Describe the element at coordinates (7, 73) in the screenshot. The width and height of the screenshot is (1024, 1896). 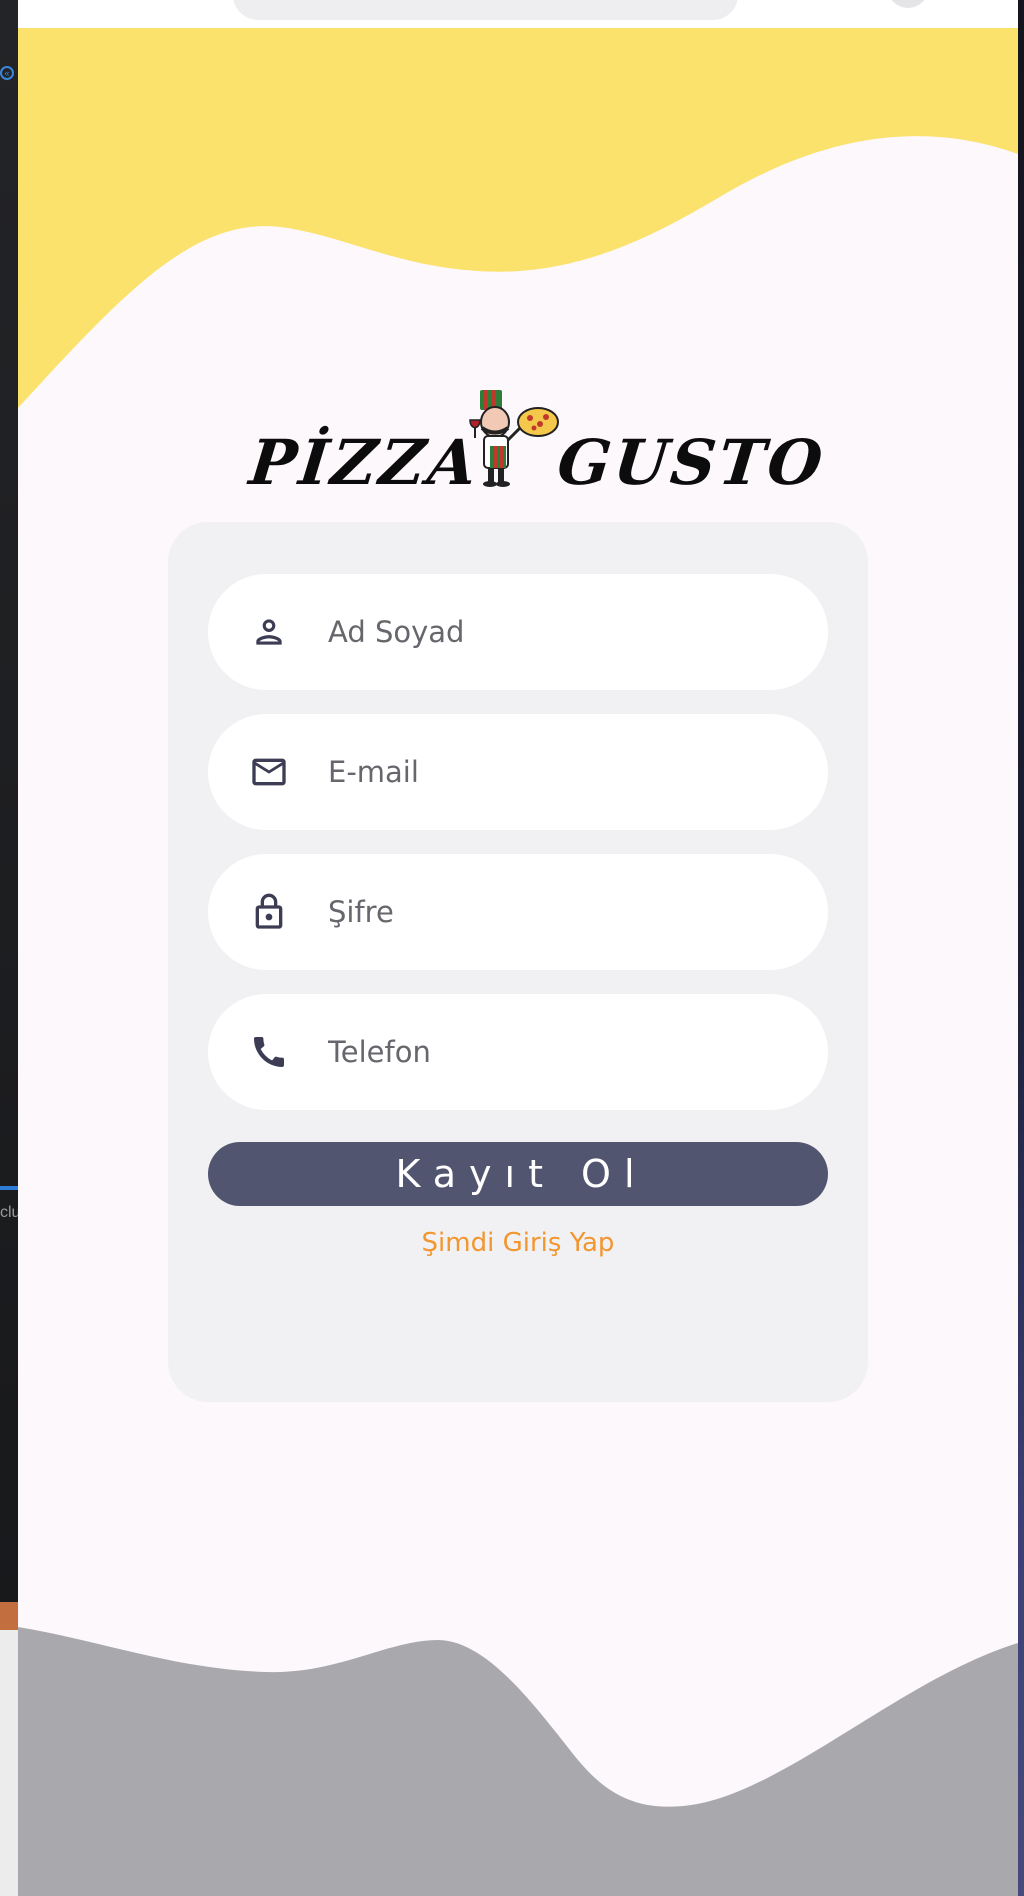
I see `back-circle-icon: «` at that location.